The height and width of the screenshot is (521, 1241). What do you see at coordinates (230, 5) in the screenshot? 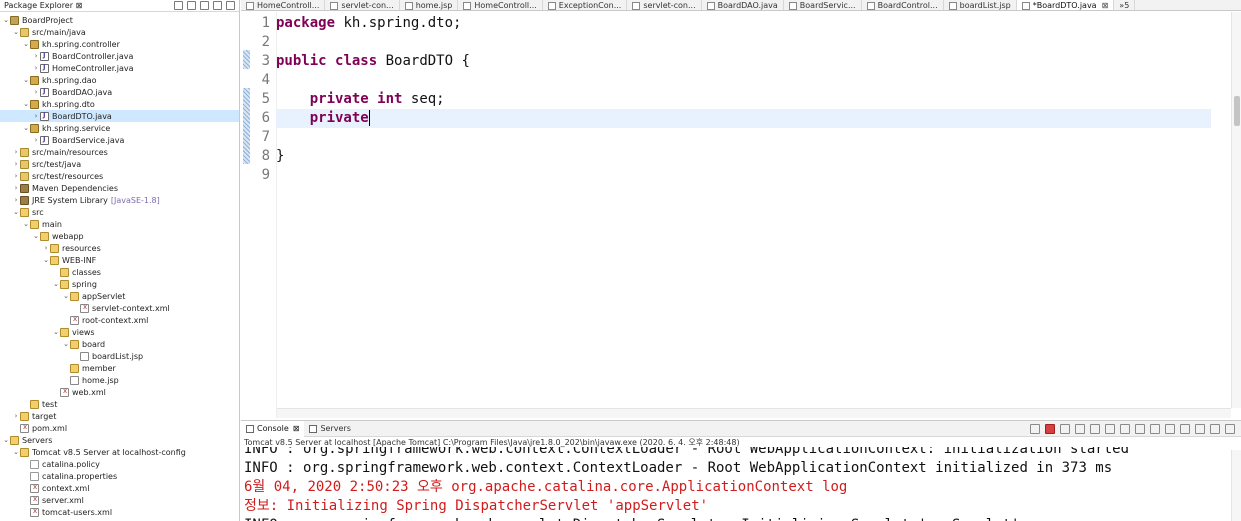
I see `maximize-icon` at bounding box center [230, 5].